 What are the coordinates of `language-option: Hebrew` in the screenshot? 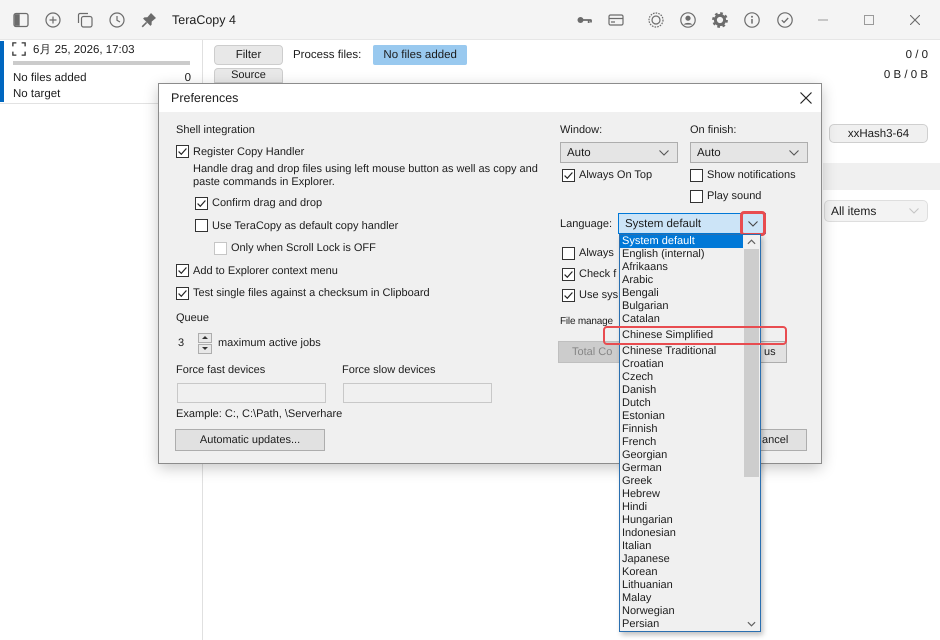 It's located at (681, 494).